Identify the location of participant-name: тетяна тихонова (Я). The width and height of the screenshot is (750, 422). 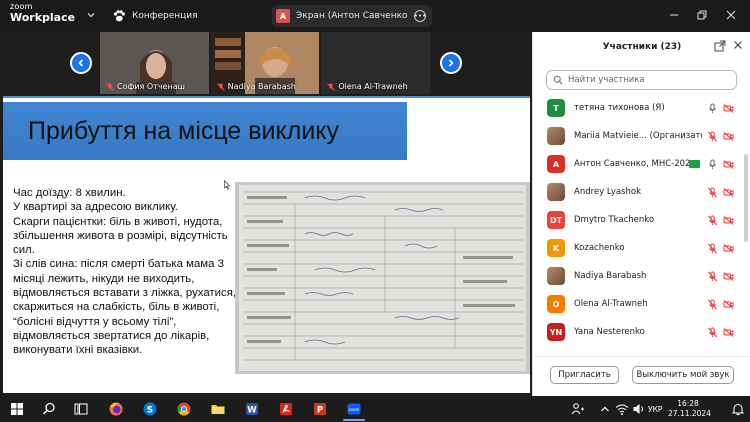
(619, 108).